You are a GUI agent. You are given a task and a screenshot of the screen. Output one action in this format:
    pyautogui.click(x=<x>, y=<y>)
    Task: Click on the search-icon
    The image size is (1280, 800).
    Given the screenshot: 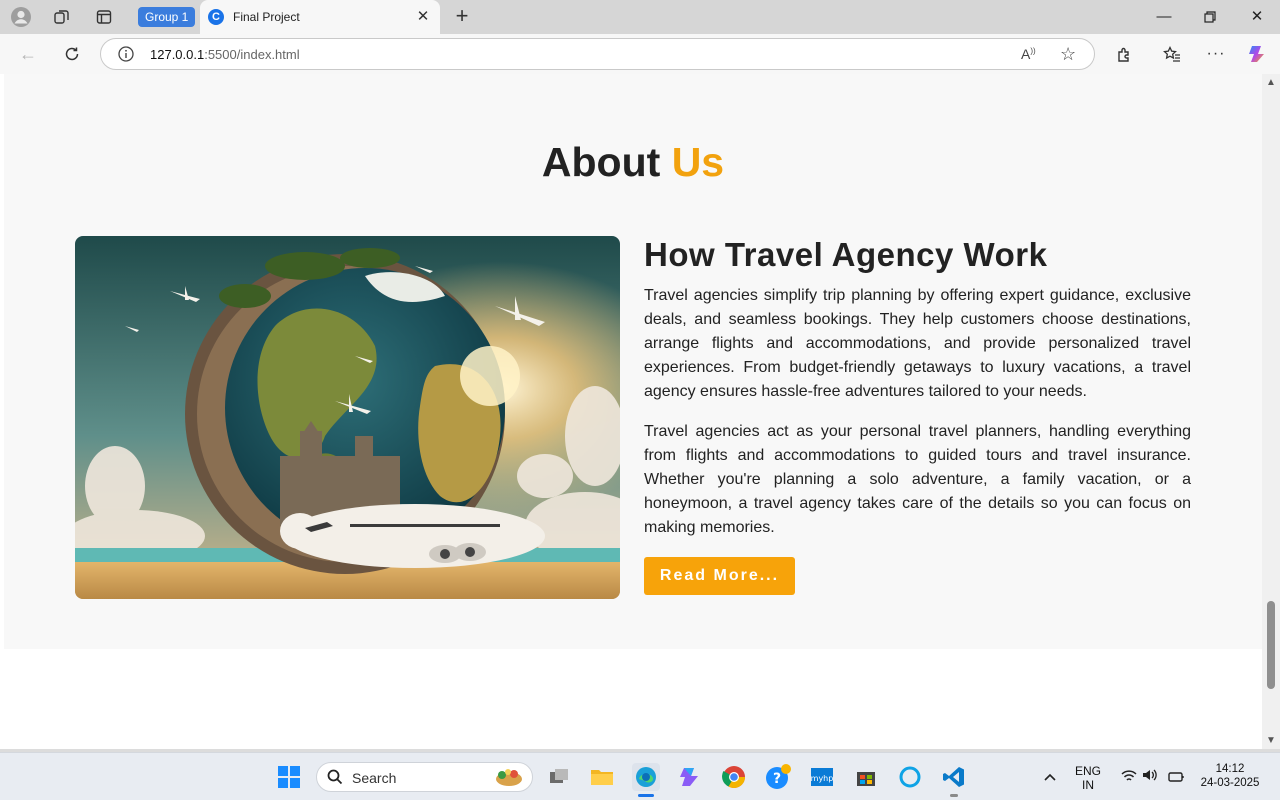 What is the action you would take?
    pyautogui.click(x=335, y=779)
    